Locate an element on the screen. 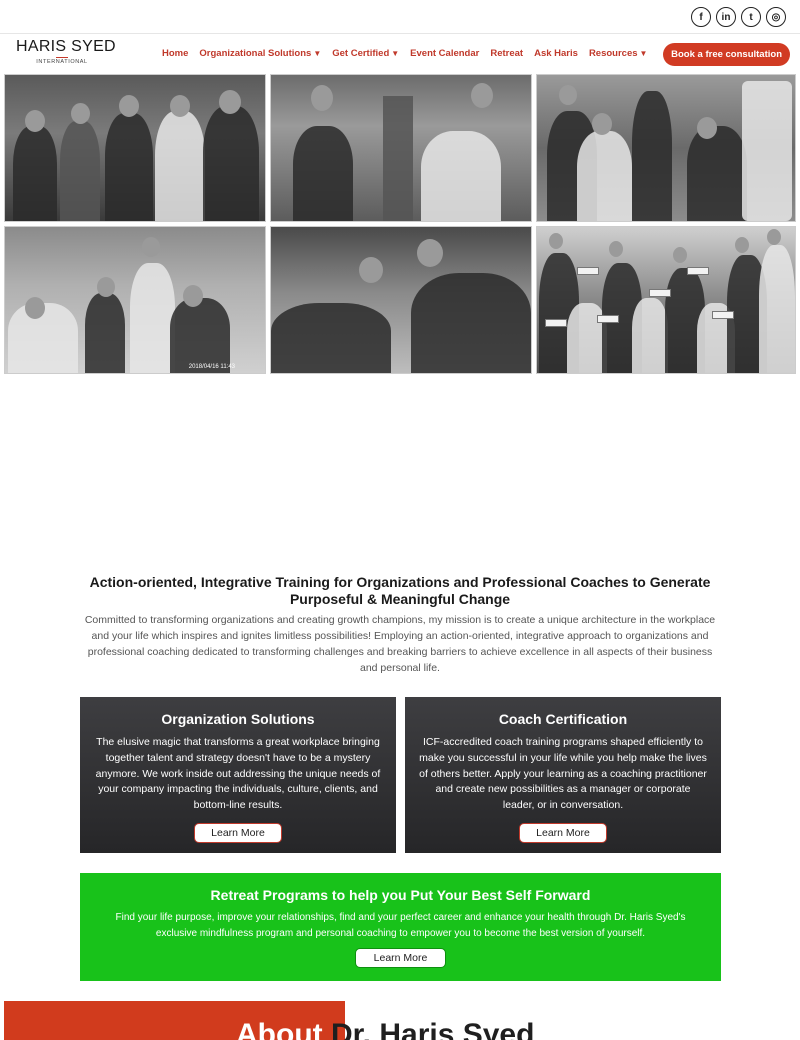 This screenshot has width=800, height=1040. gallery-photo: 2018/04/16 11:43 is located at coordinates (135, 300).